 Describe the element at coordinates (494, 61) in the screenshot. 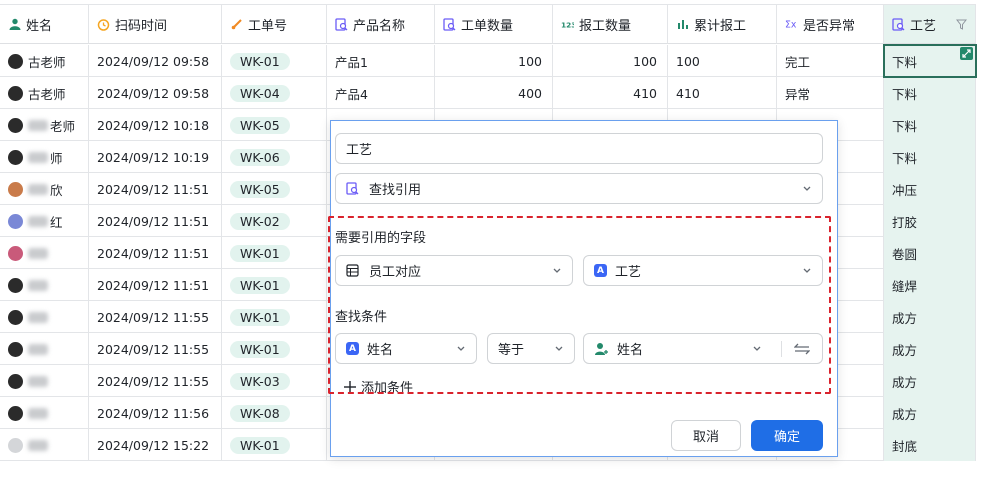

I see `cell-qty: 100` at that location.